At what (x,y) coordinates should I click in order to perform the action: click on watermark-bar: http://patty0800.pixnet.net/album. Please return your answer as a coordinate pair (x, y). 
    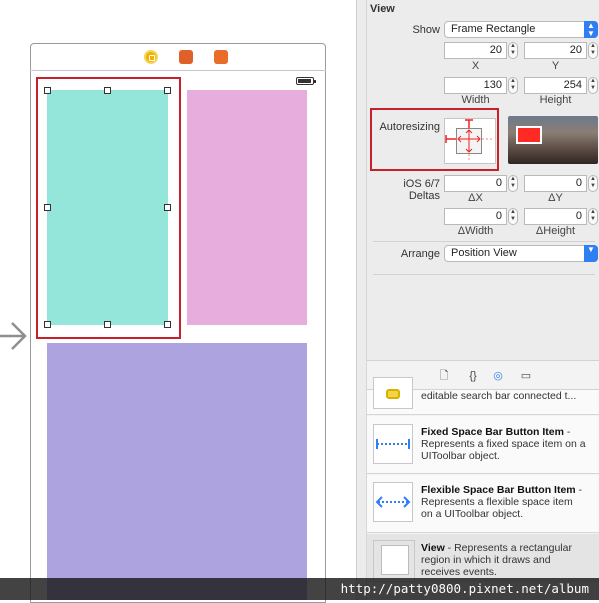
    Looking at the image, I should click on (299, 589).